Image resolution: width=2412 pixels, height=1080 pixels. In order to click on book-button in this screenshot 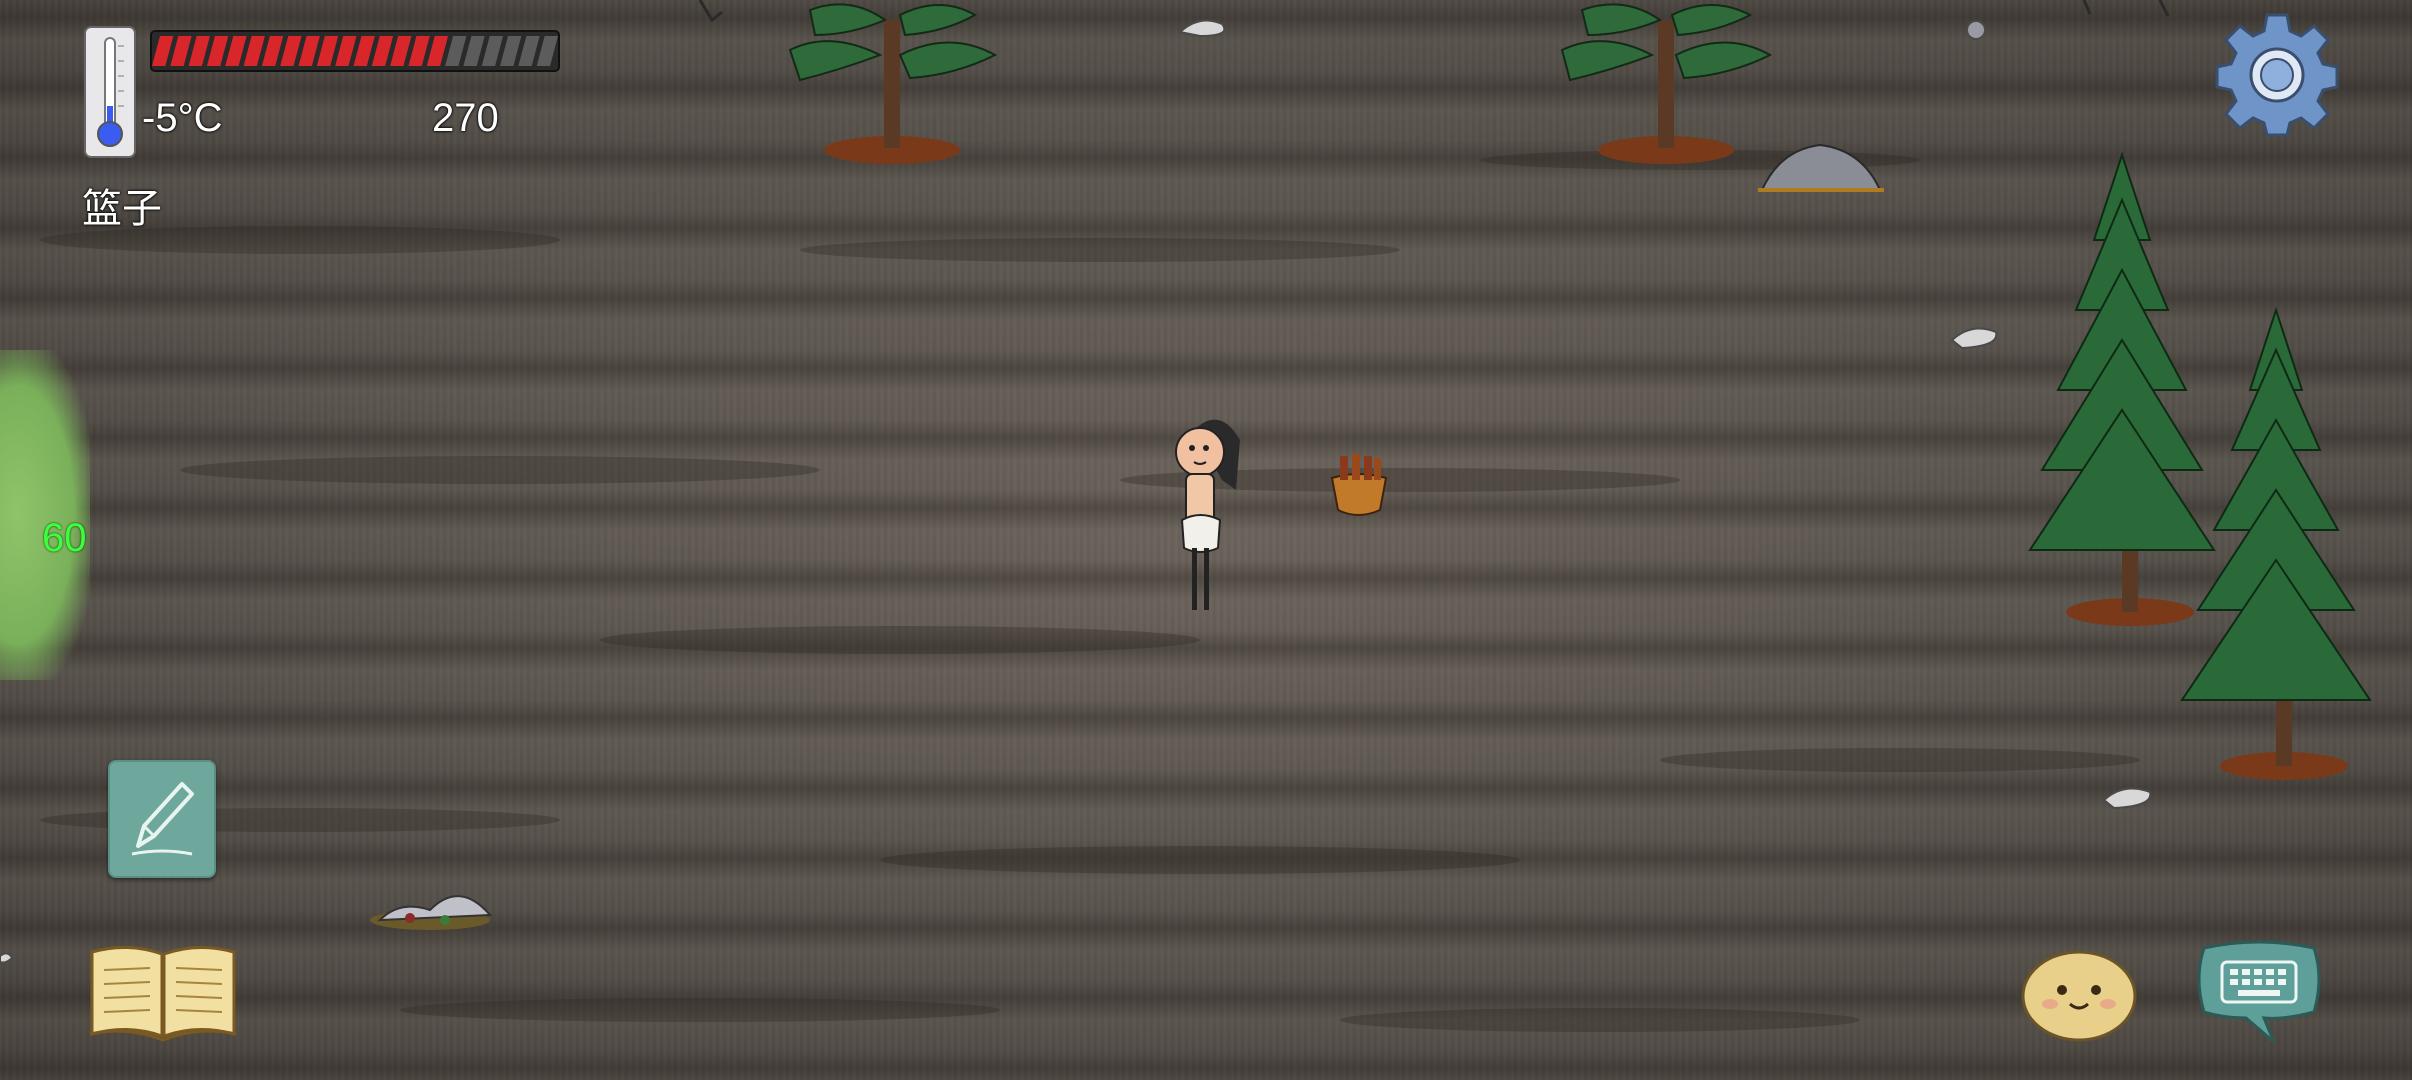, I will do `click(163, 991)`.